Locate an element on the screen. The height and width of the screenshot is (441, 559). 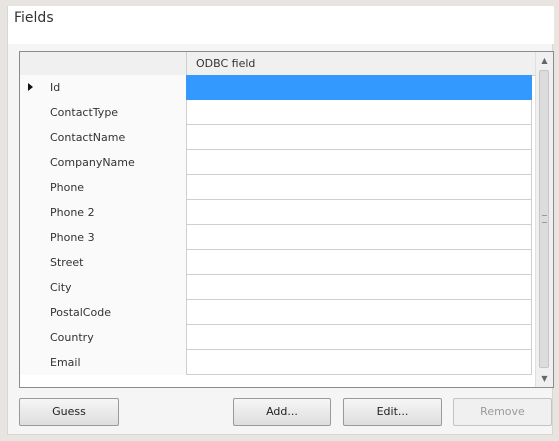
field-name: PostalCode is located at coordinates (113, 312).